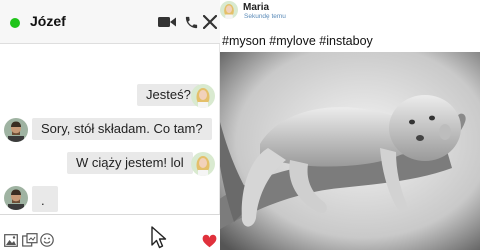  What do you see at coordinates (191, 22) in the screenshot?
I see `phone-icon` at bounding box center [191, 22].